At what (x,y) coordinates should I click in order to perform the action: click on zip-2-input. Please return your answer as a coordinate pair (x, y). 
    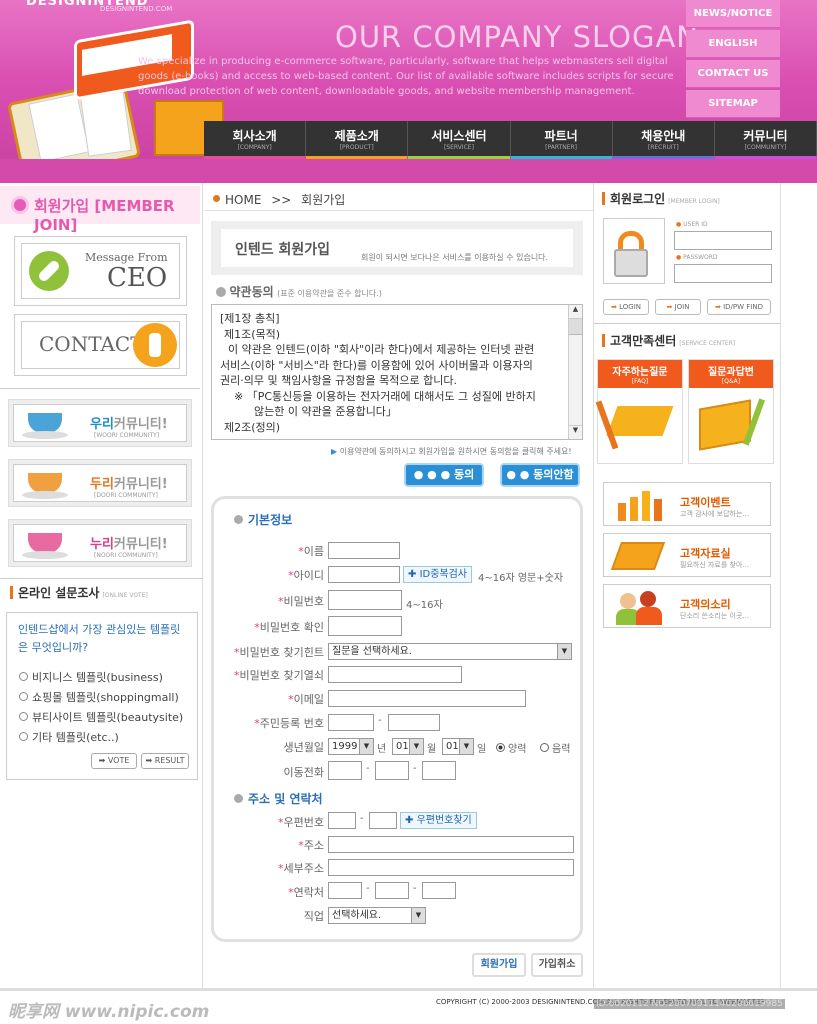
    Looking at the image, I should click on (383, 820).